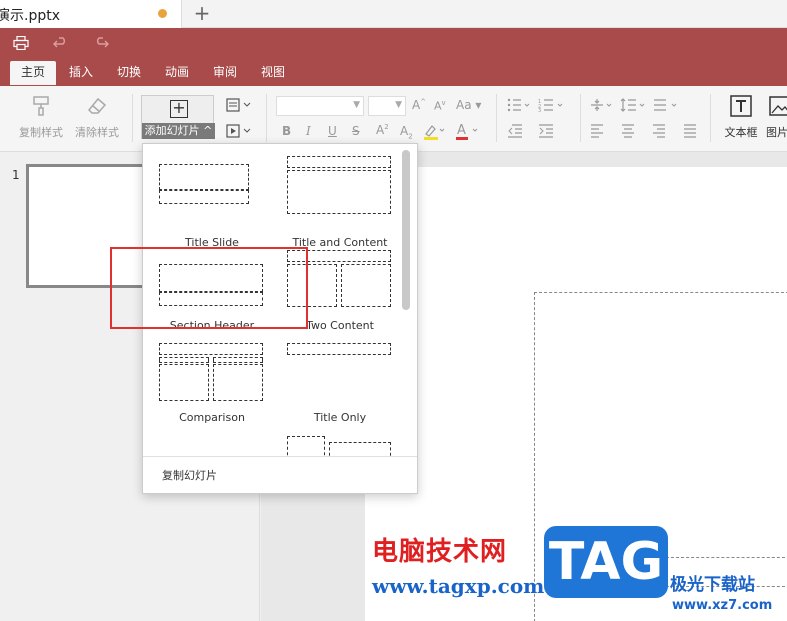 The image size is (787, 621). What do you see at coordinates (30, 16) in the screenshot?
I see `document-tab-title: 演示.pptx` at bounding box center [30, 16].